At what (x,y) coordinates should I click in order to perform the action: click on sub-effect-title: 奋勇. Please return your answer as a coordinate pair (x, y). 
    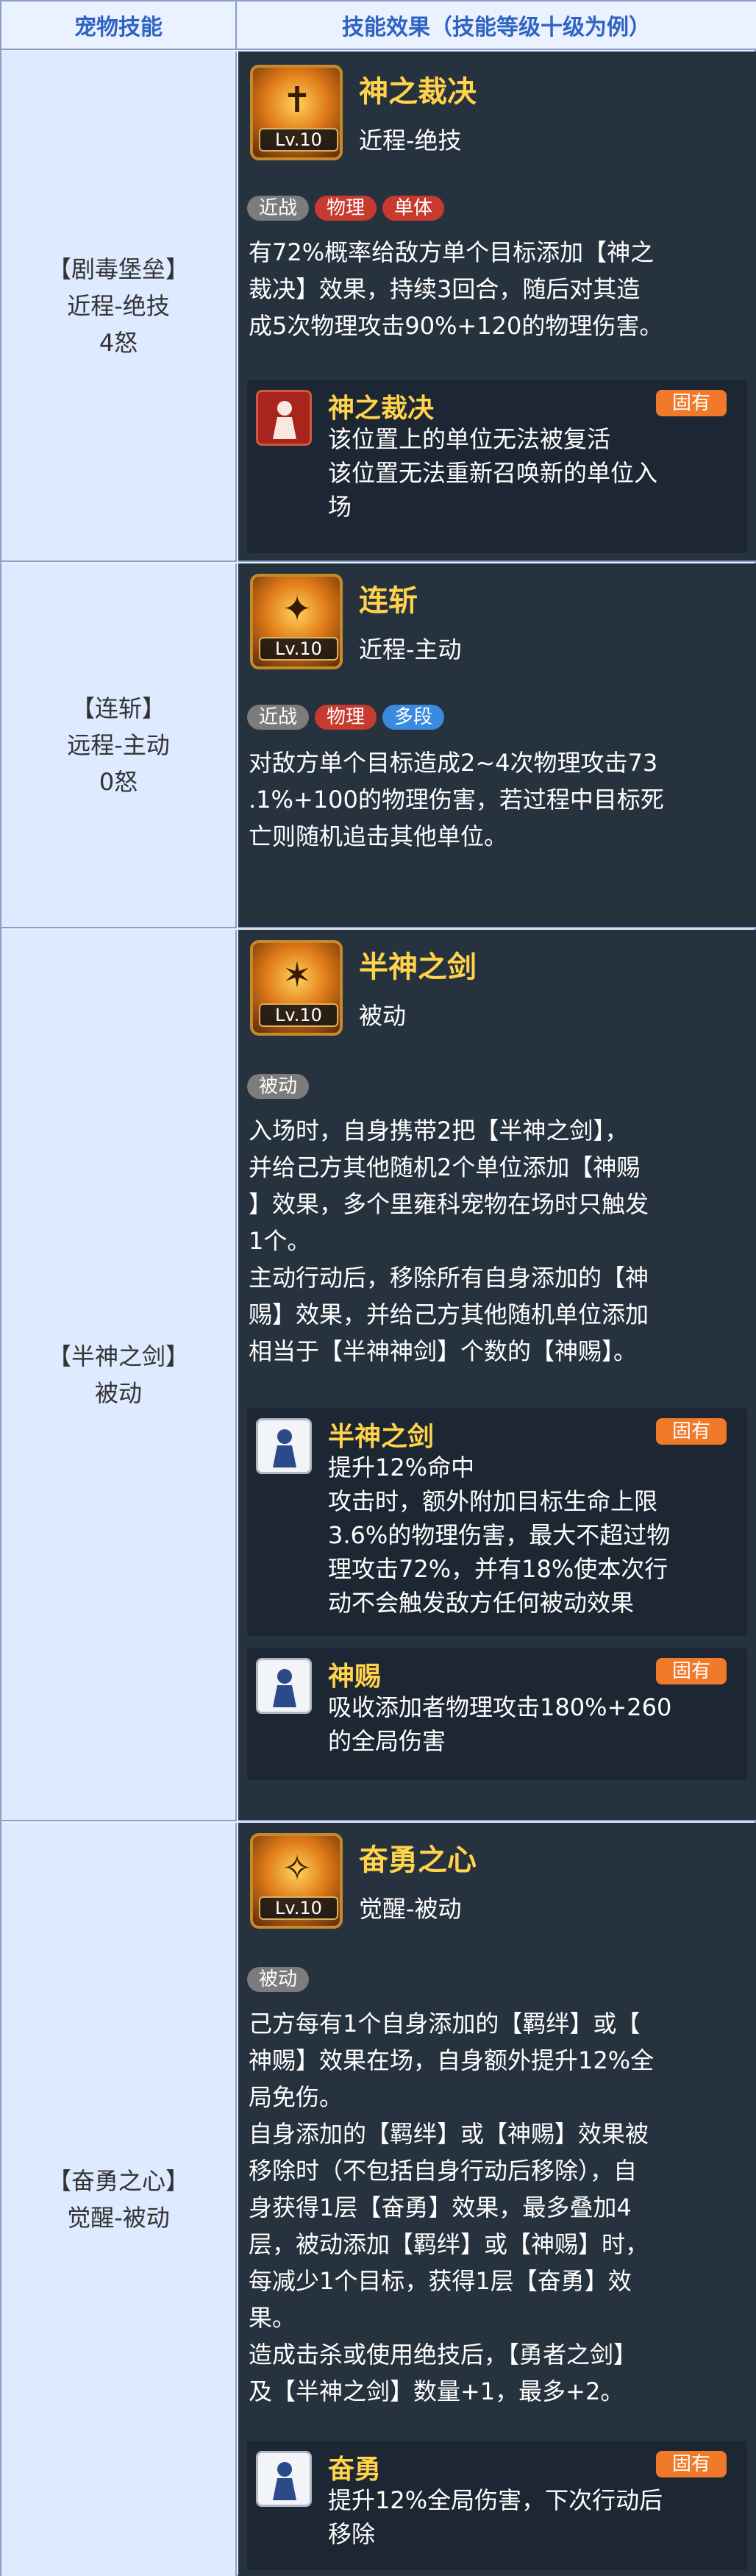
    Looking at the image, I should click on (355, 2470).